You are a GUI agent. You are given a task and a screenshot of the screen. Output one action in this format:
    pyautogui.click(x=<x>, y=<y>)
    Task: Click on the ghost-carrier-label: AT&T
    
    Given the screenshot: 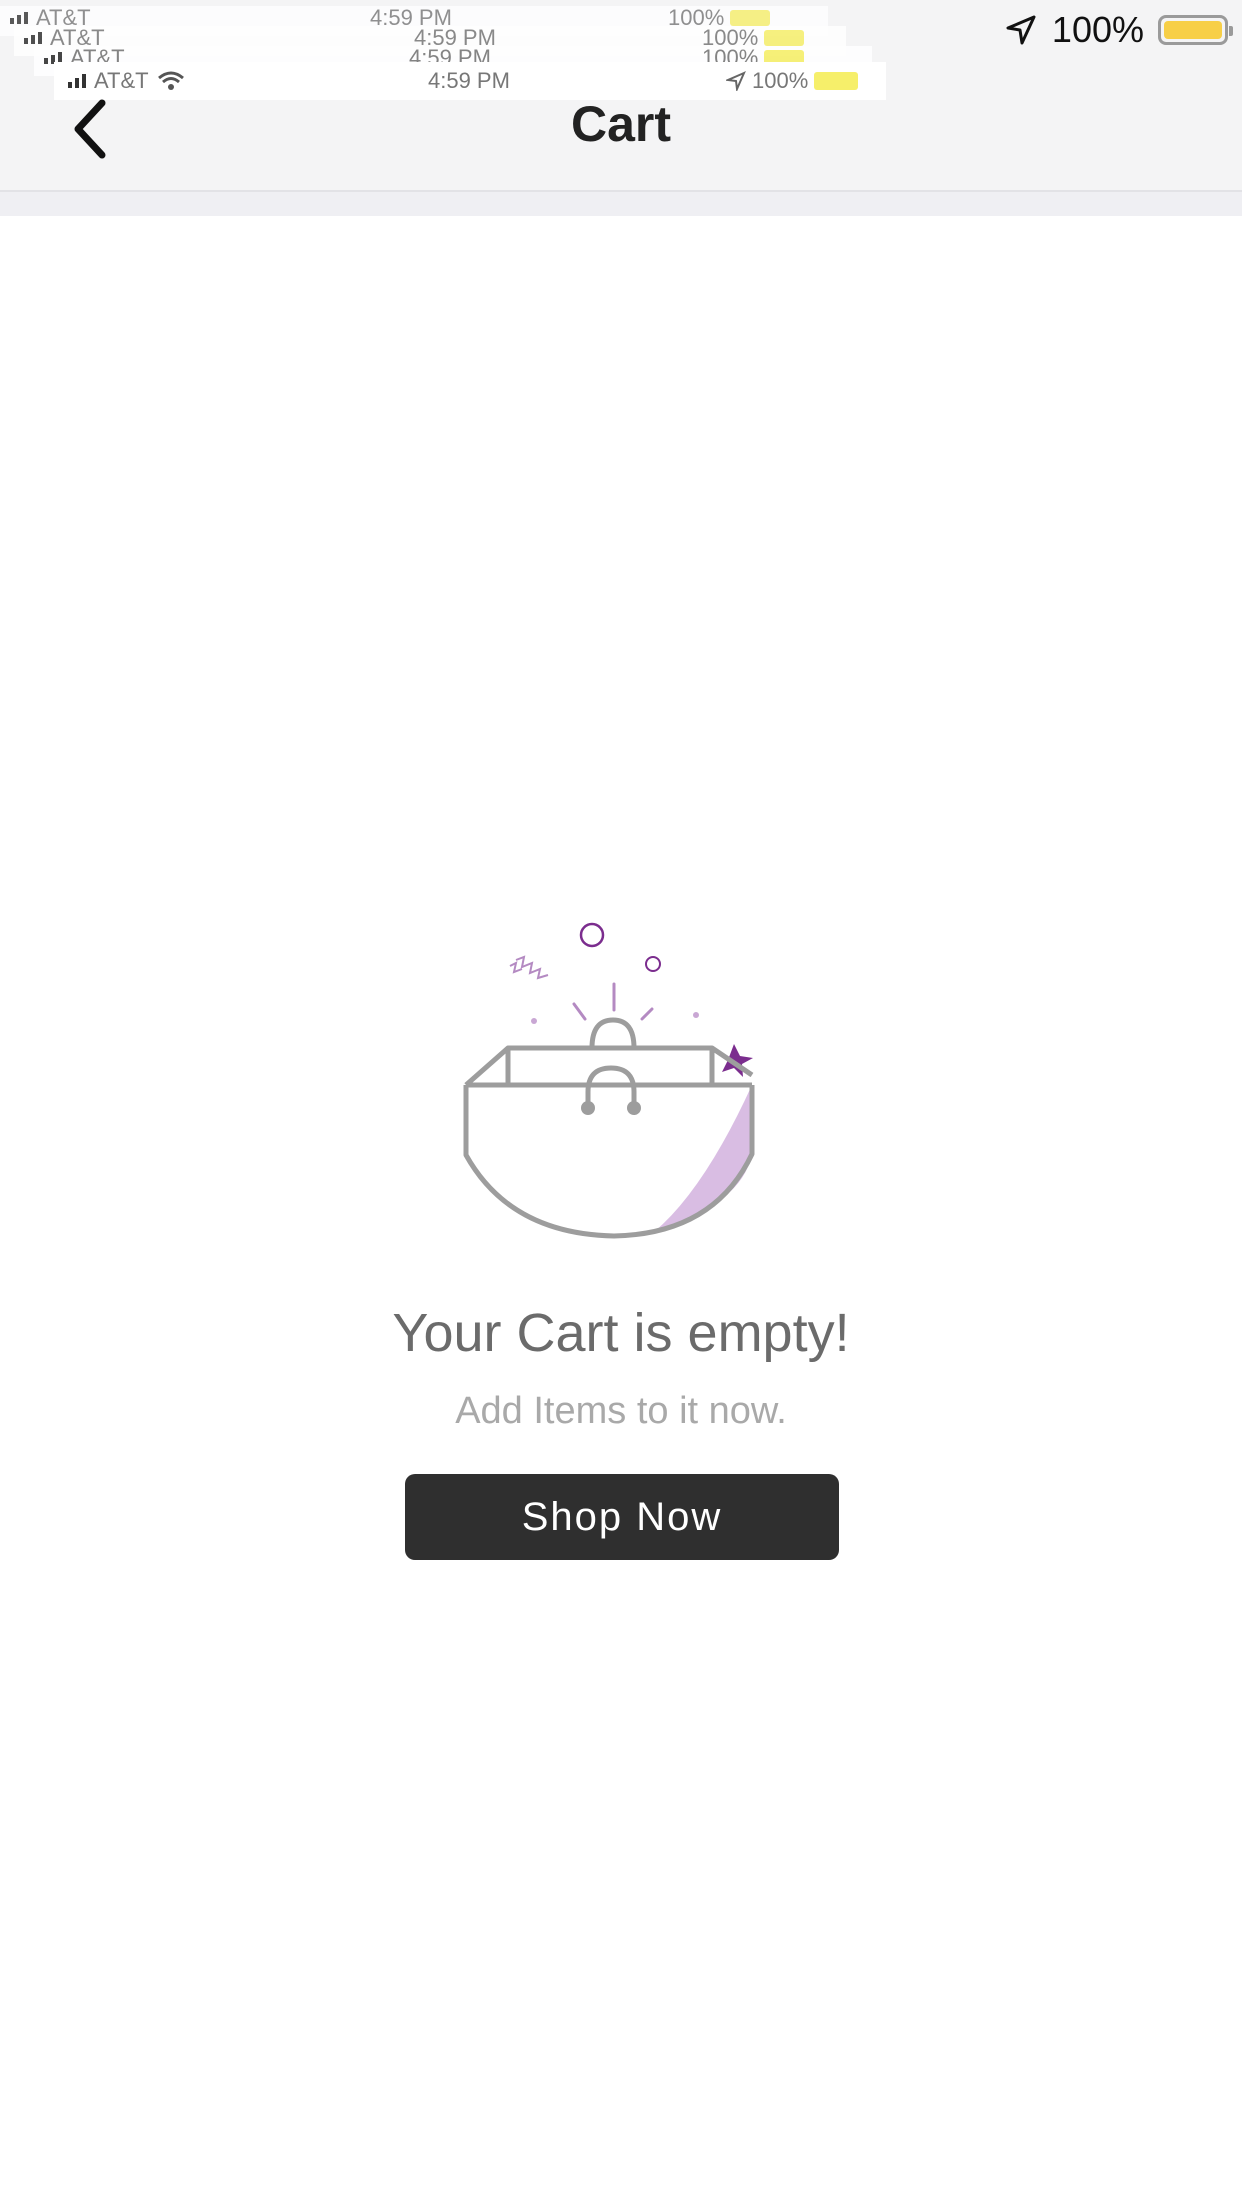 What is the action you would take?
    pyautogui.click(x=121, y=80)
    